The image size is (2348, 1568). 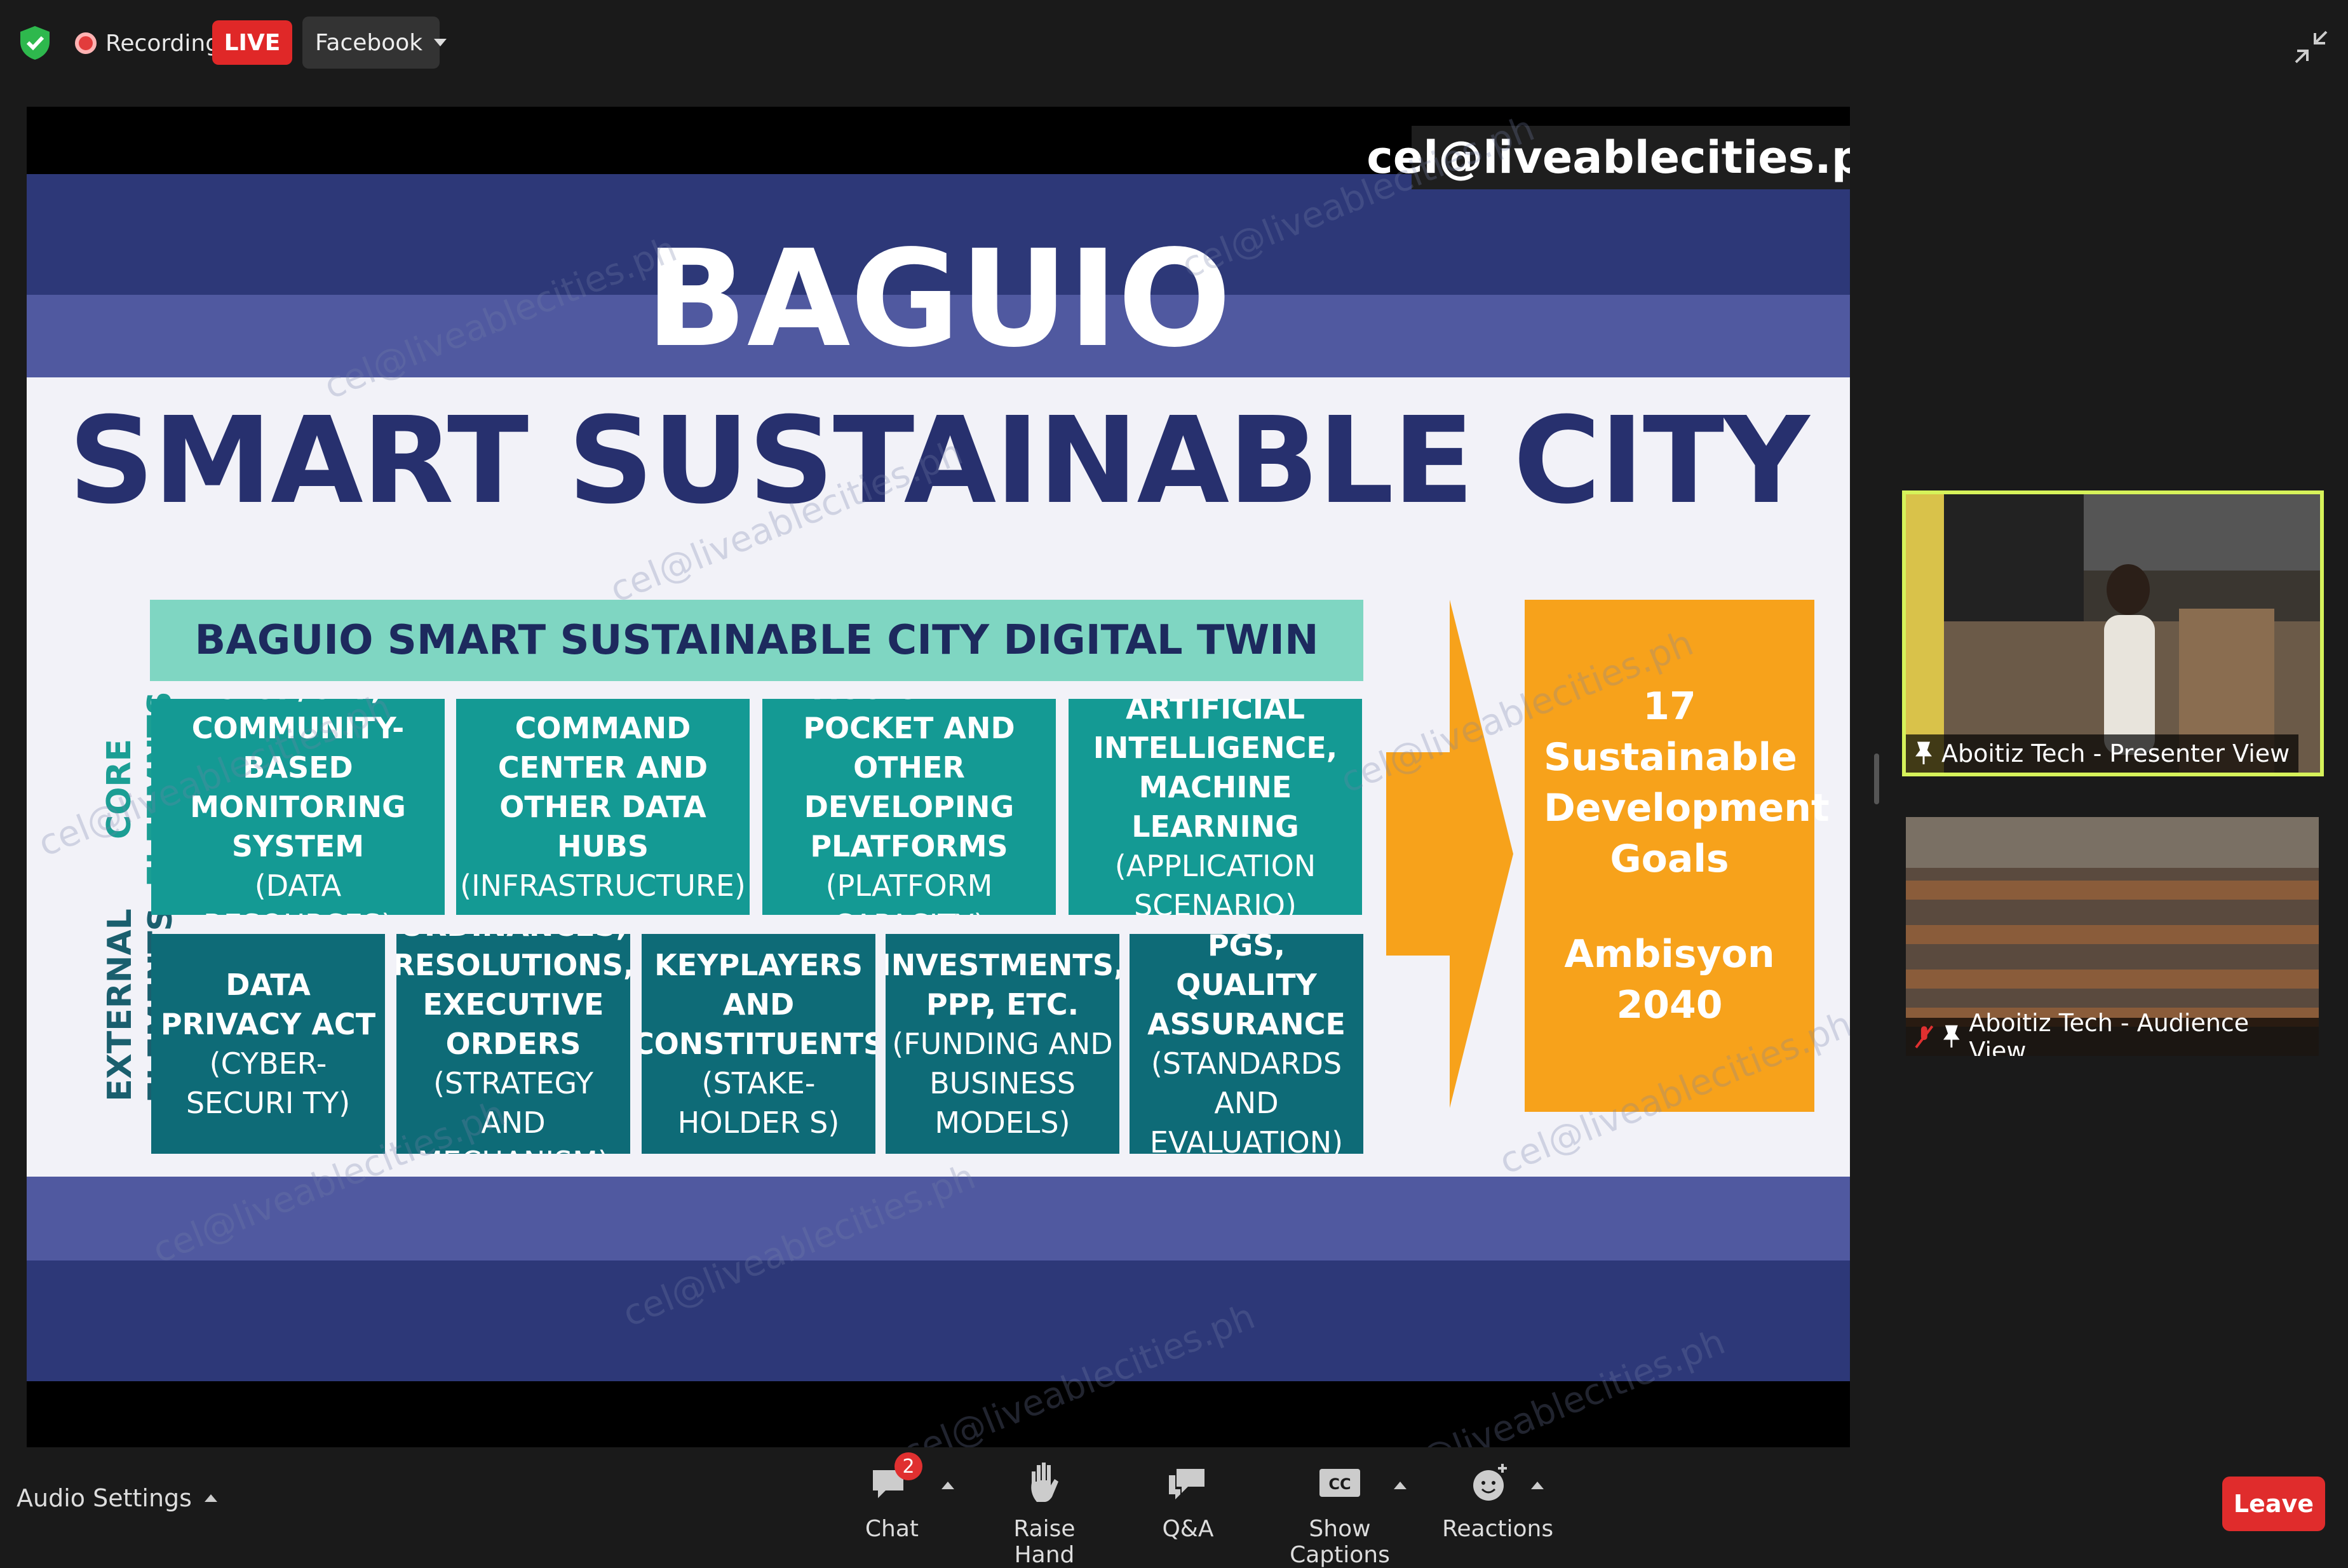 What do you see at coordinates (1449, 854) in the screenshot?
I see `arrow-right-icon` at bounding box center [1449, 854].